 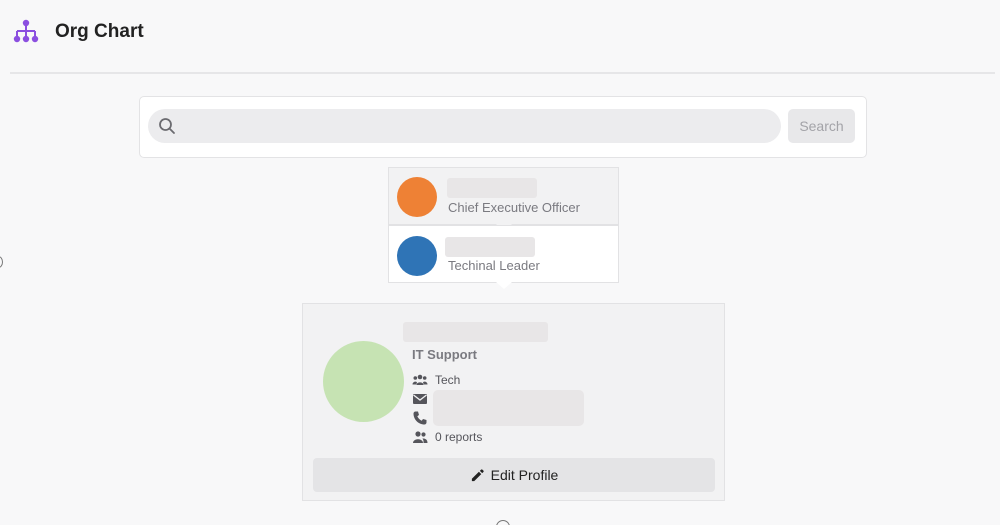 What do you see at coordinates (99, 31) in the screenshot?
I see `page-title: Org Chart` at bounding box center [99, 31].